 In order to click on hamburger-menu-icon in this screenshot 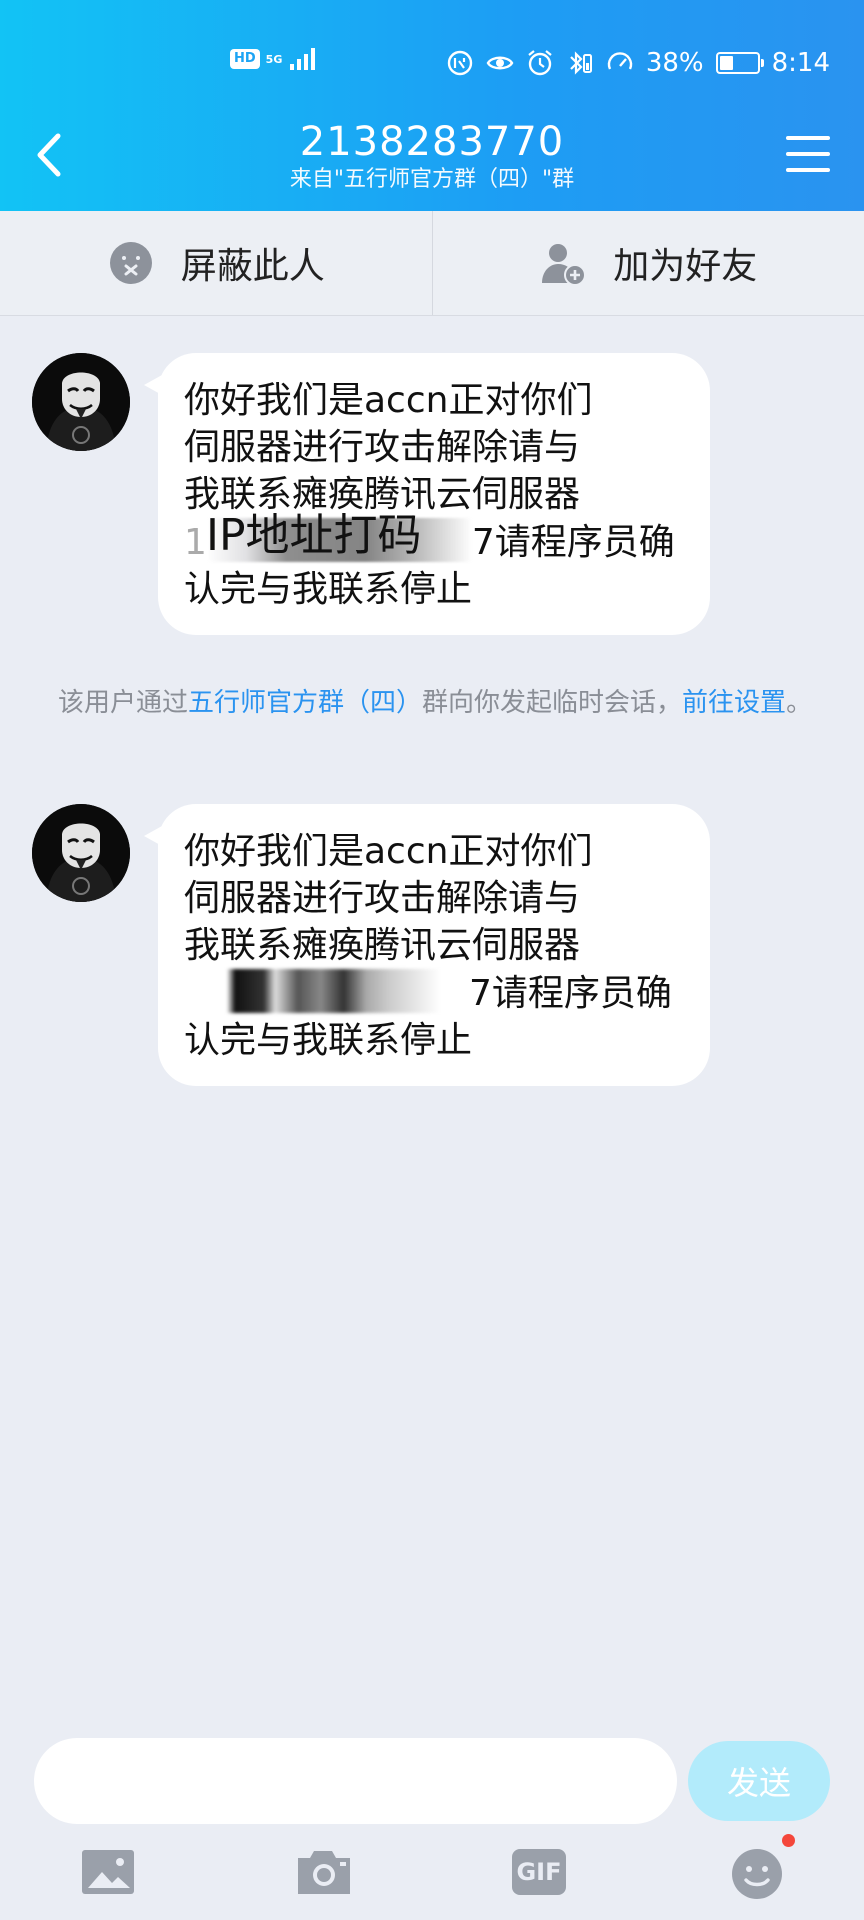, I will do `click(808, 138)`.